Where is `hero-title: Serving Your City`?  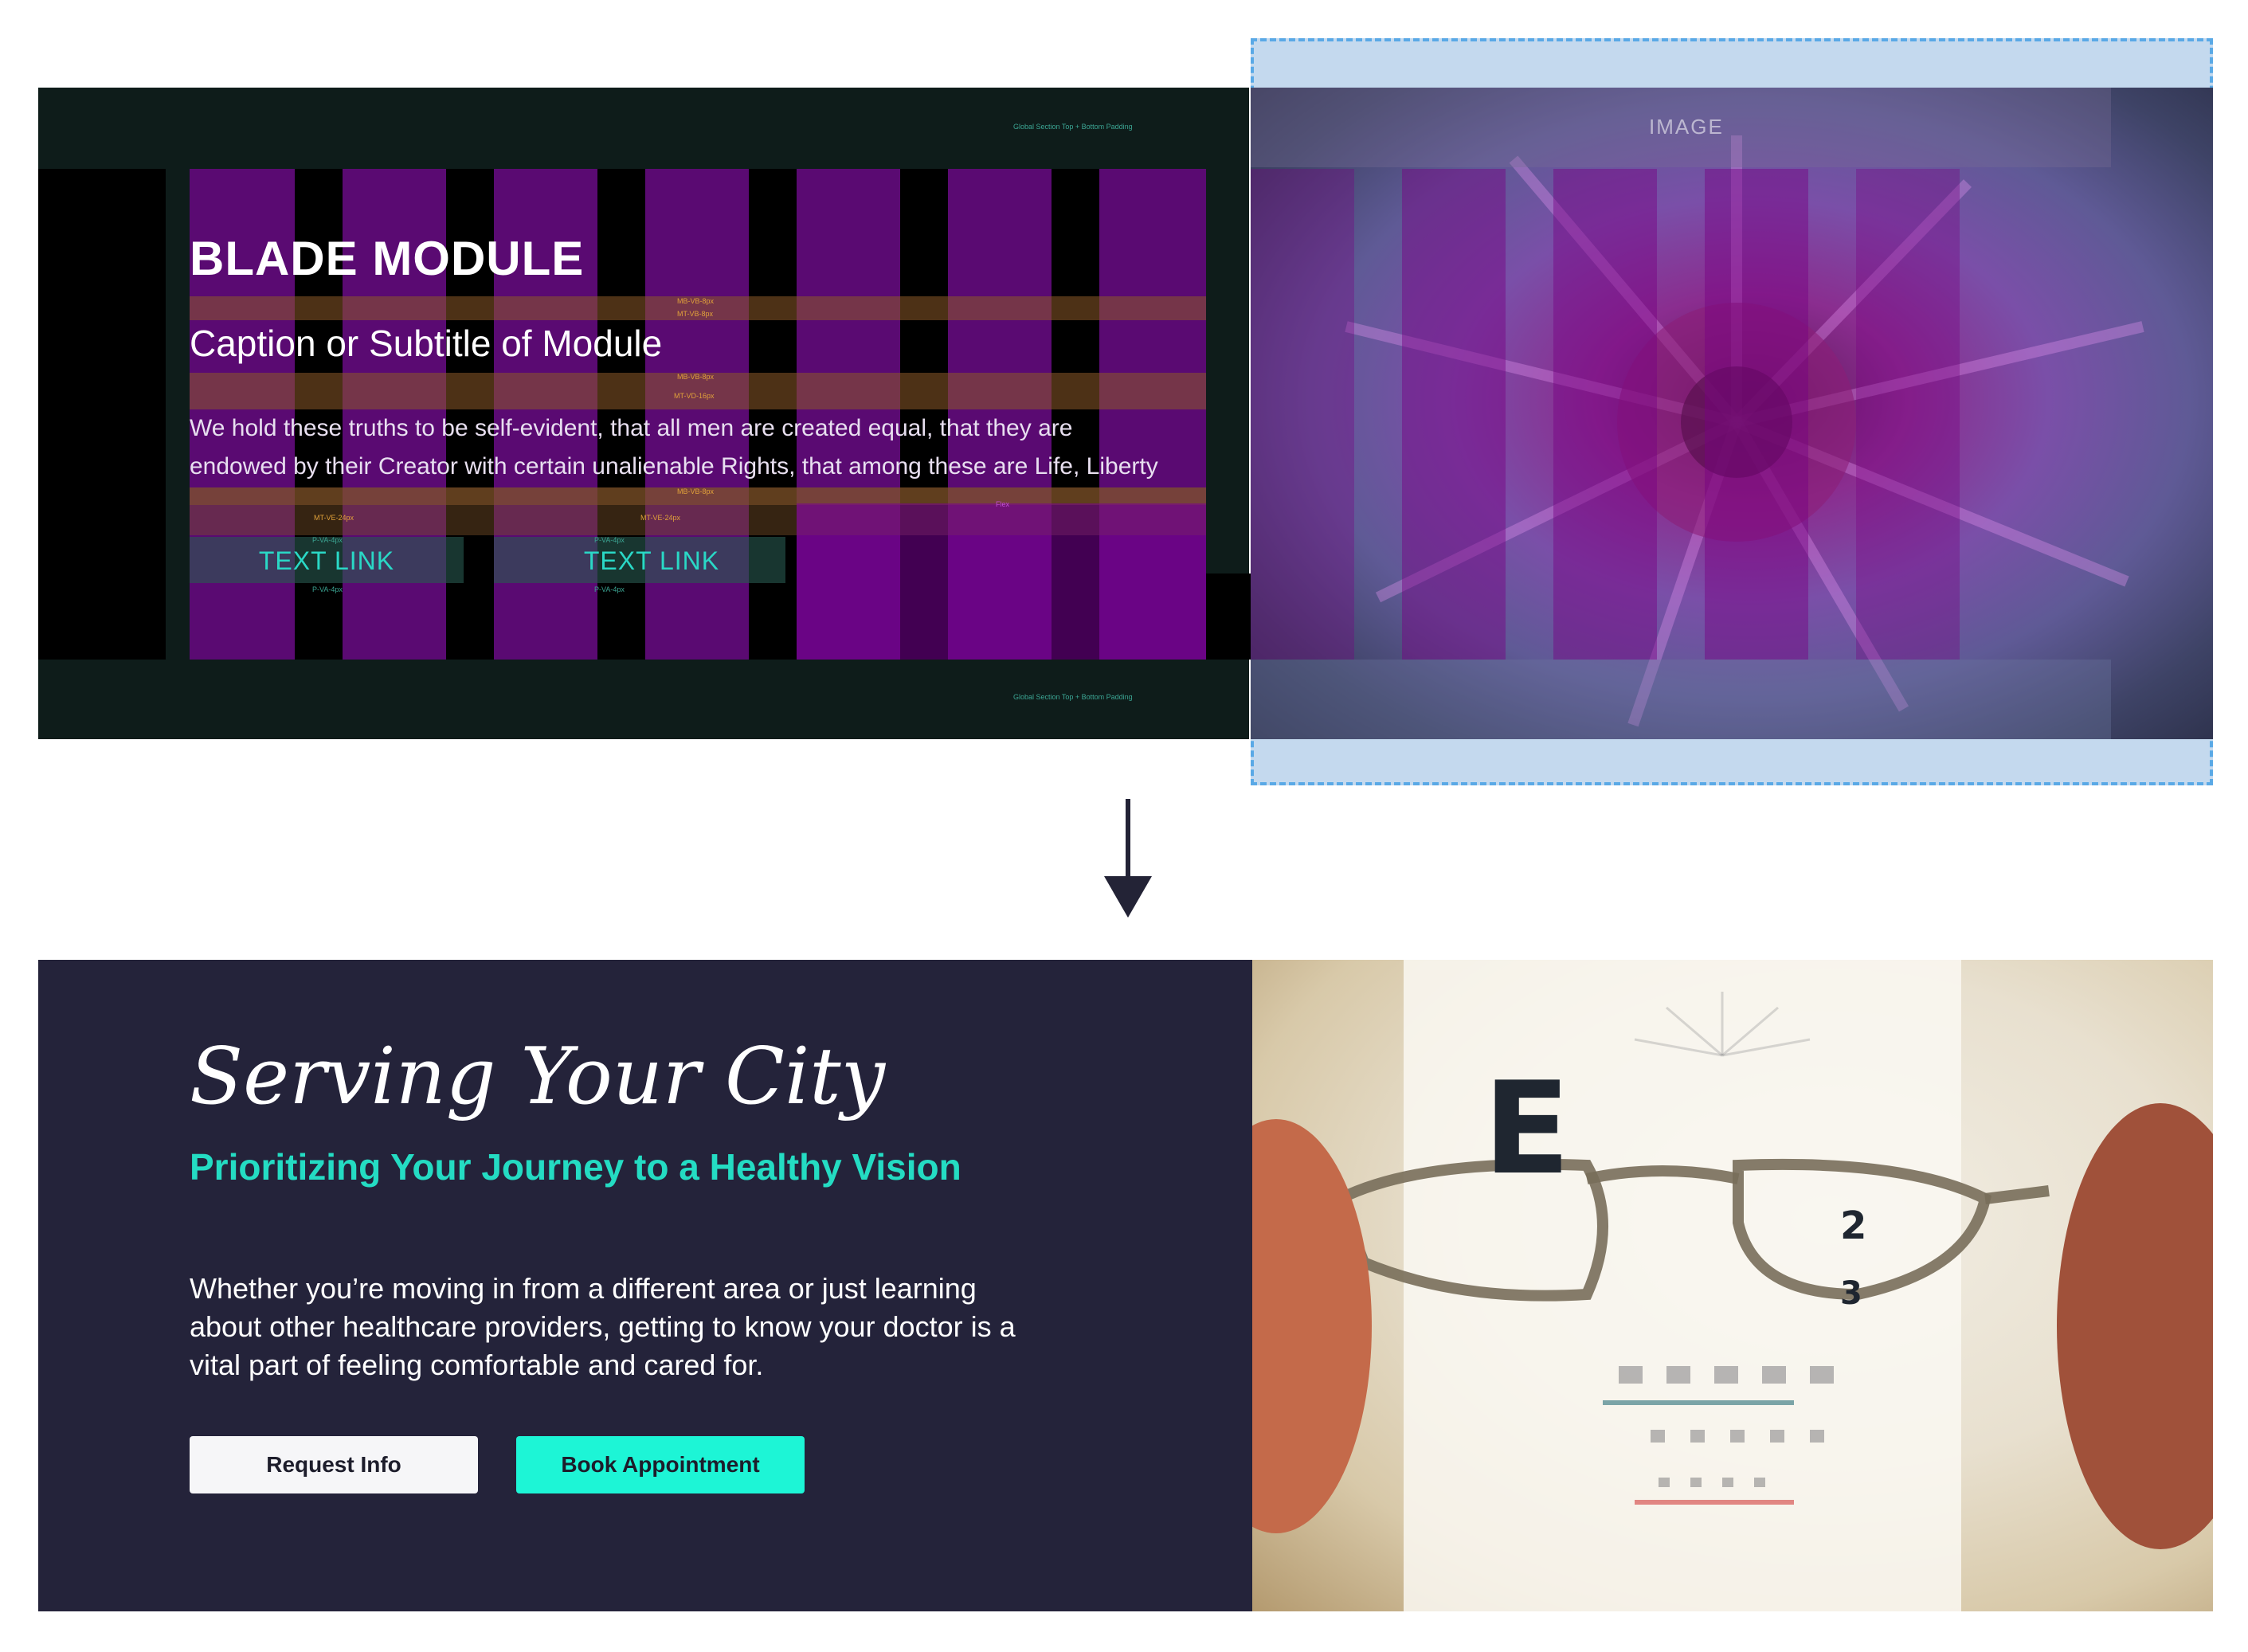 hero-title: Serving Your City is located at coordinates (538, 1077).